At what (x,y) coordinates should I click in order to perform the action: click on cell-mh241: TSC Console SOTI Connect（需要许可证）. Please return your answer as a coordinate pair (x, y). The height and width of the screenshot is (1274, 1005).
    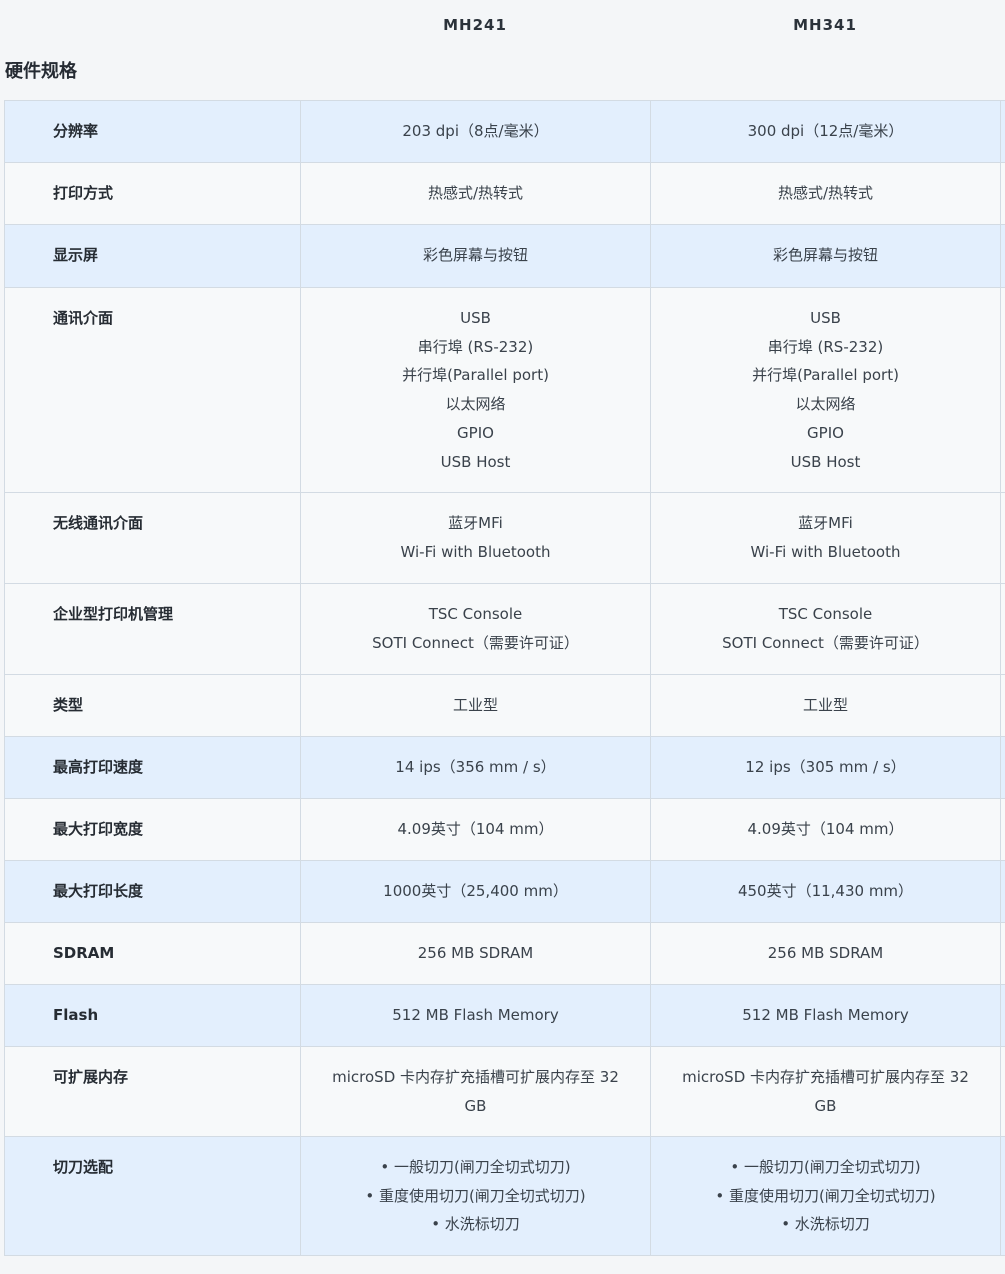
    Looking at the image, I should click on (475, 629).